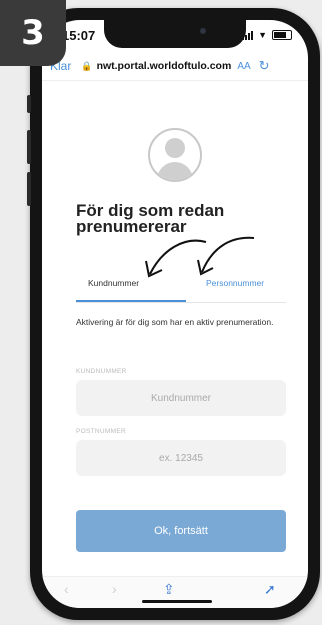  I want to click on postal-code-label: POSTNUMMER, so click(101, 431).